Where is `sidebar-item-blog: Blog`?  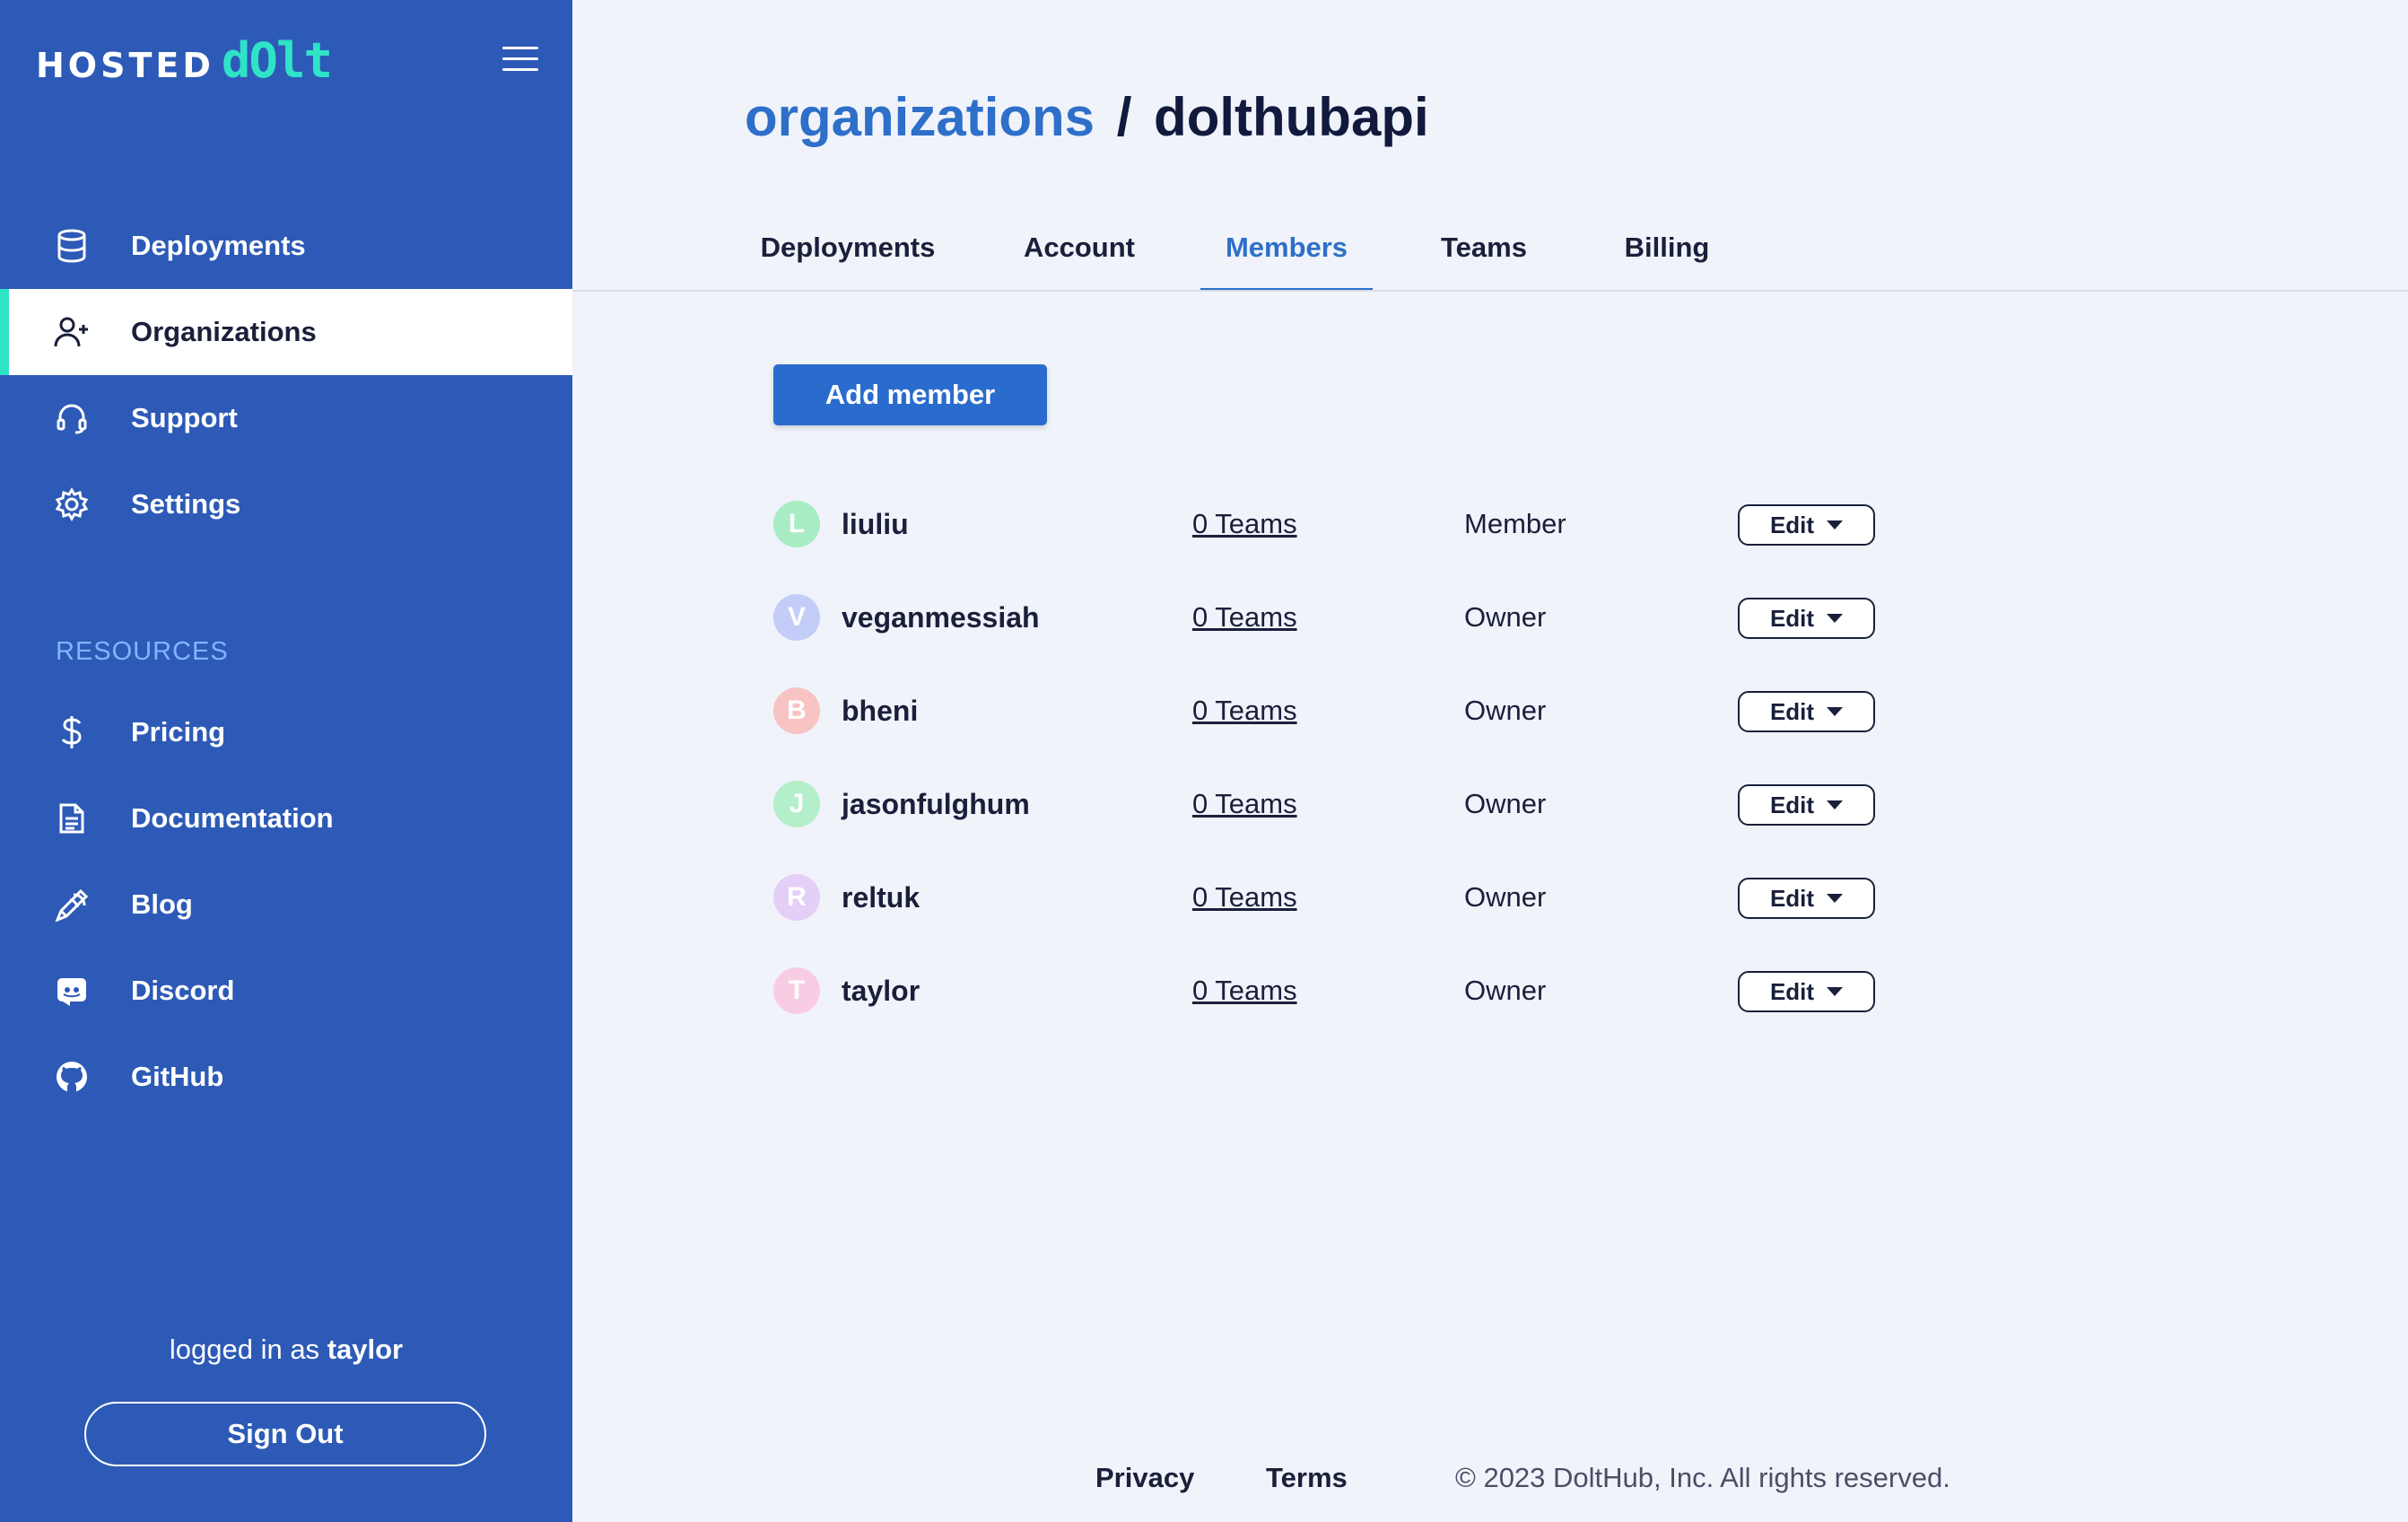 sidebar-item-blog: Blog is located at coordinates (286, 905).